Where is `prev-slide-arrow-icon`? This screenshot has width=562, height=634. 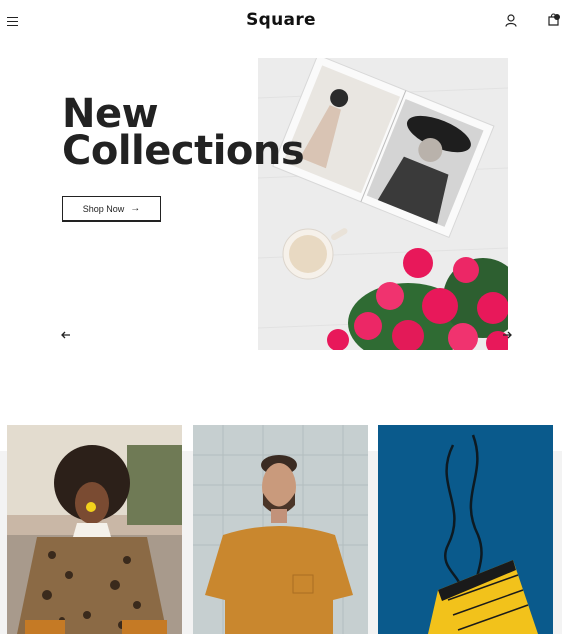 prev-slide-arrow-icon is located at coordinates (66, 335).